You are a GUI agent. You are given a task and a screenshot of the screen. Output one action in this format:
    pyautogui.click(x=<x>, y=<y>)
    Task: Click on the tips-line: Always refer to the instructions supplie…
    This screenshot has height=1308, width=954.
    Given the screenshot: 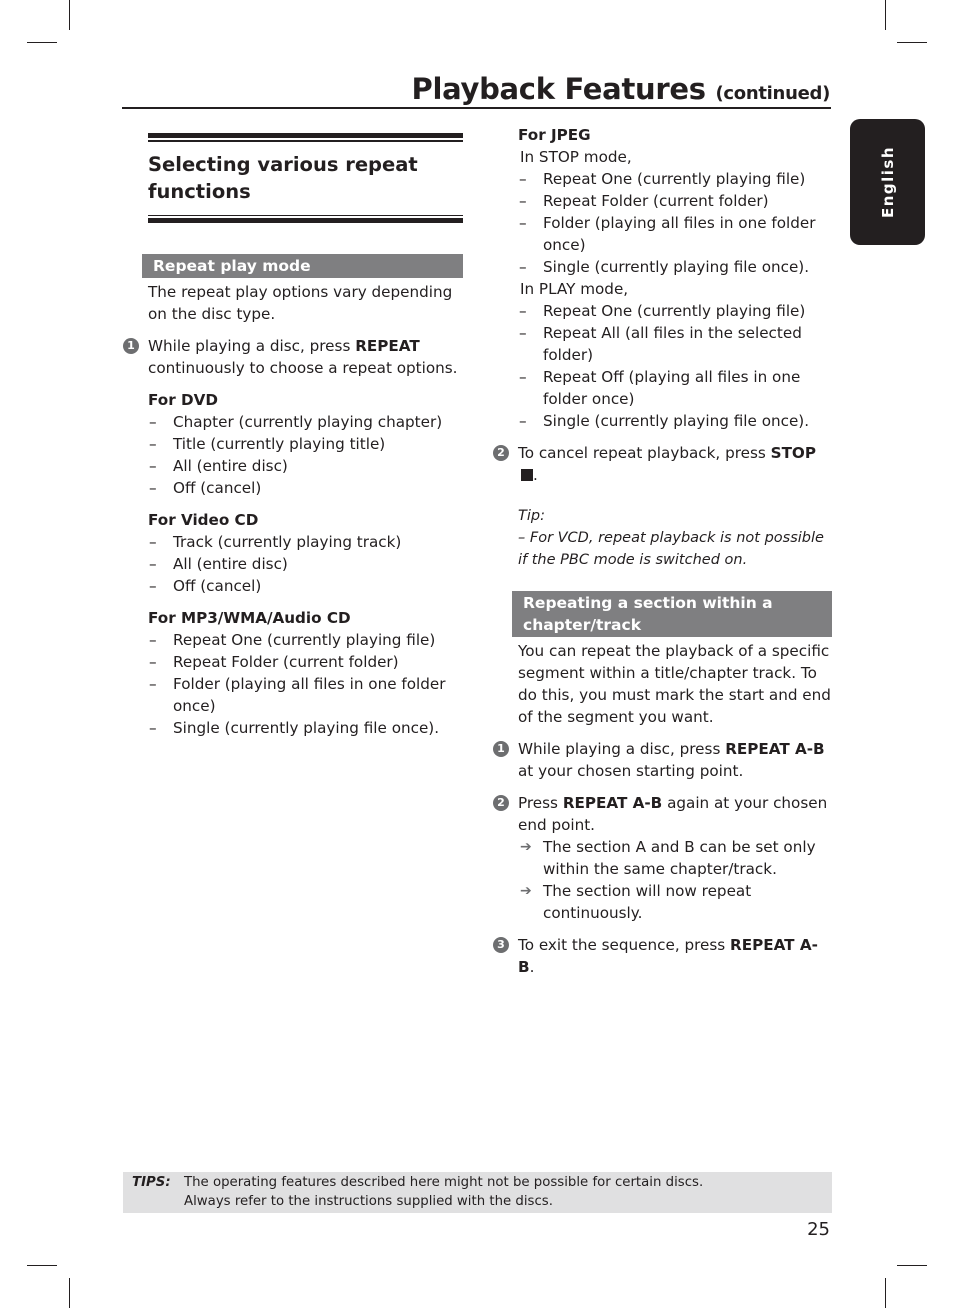 What is the action you would take?
    pyautogui.click(x=368, y=1201)
    